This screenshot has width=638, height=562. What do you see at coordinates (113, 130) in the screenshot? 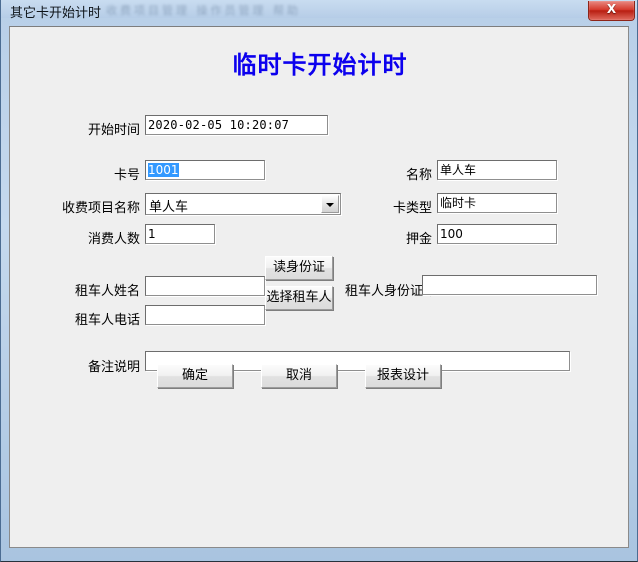
I see `start-time-label: 开始时间` at bounding box center [113, 130].